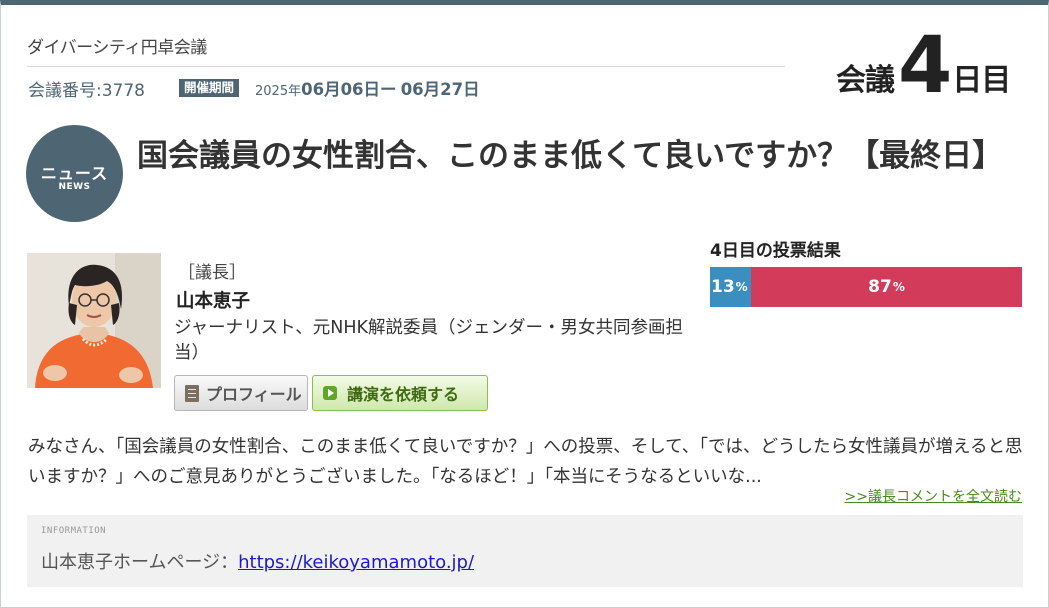  I want to click on page-title: 国会議員の女性割合、このまま低くて良いですか？【最終日】, so click(570, 156).